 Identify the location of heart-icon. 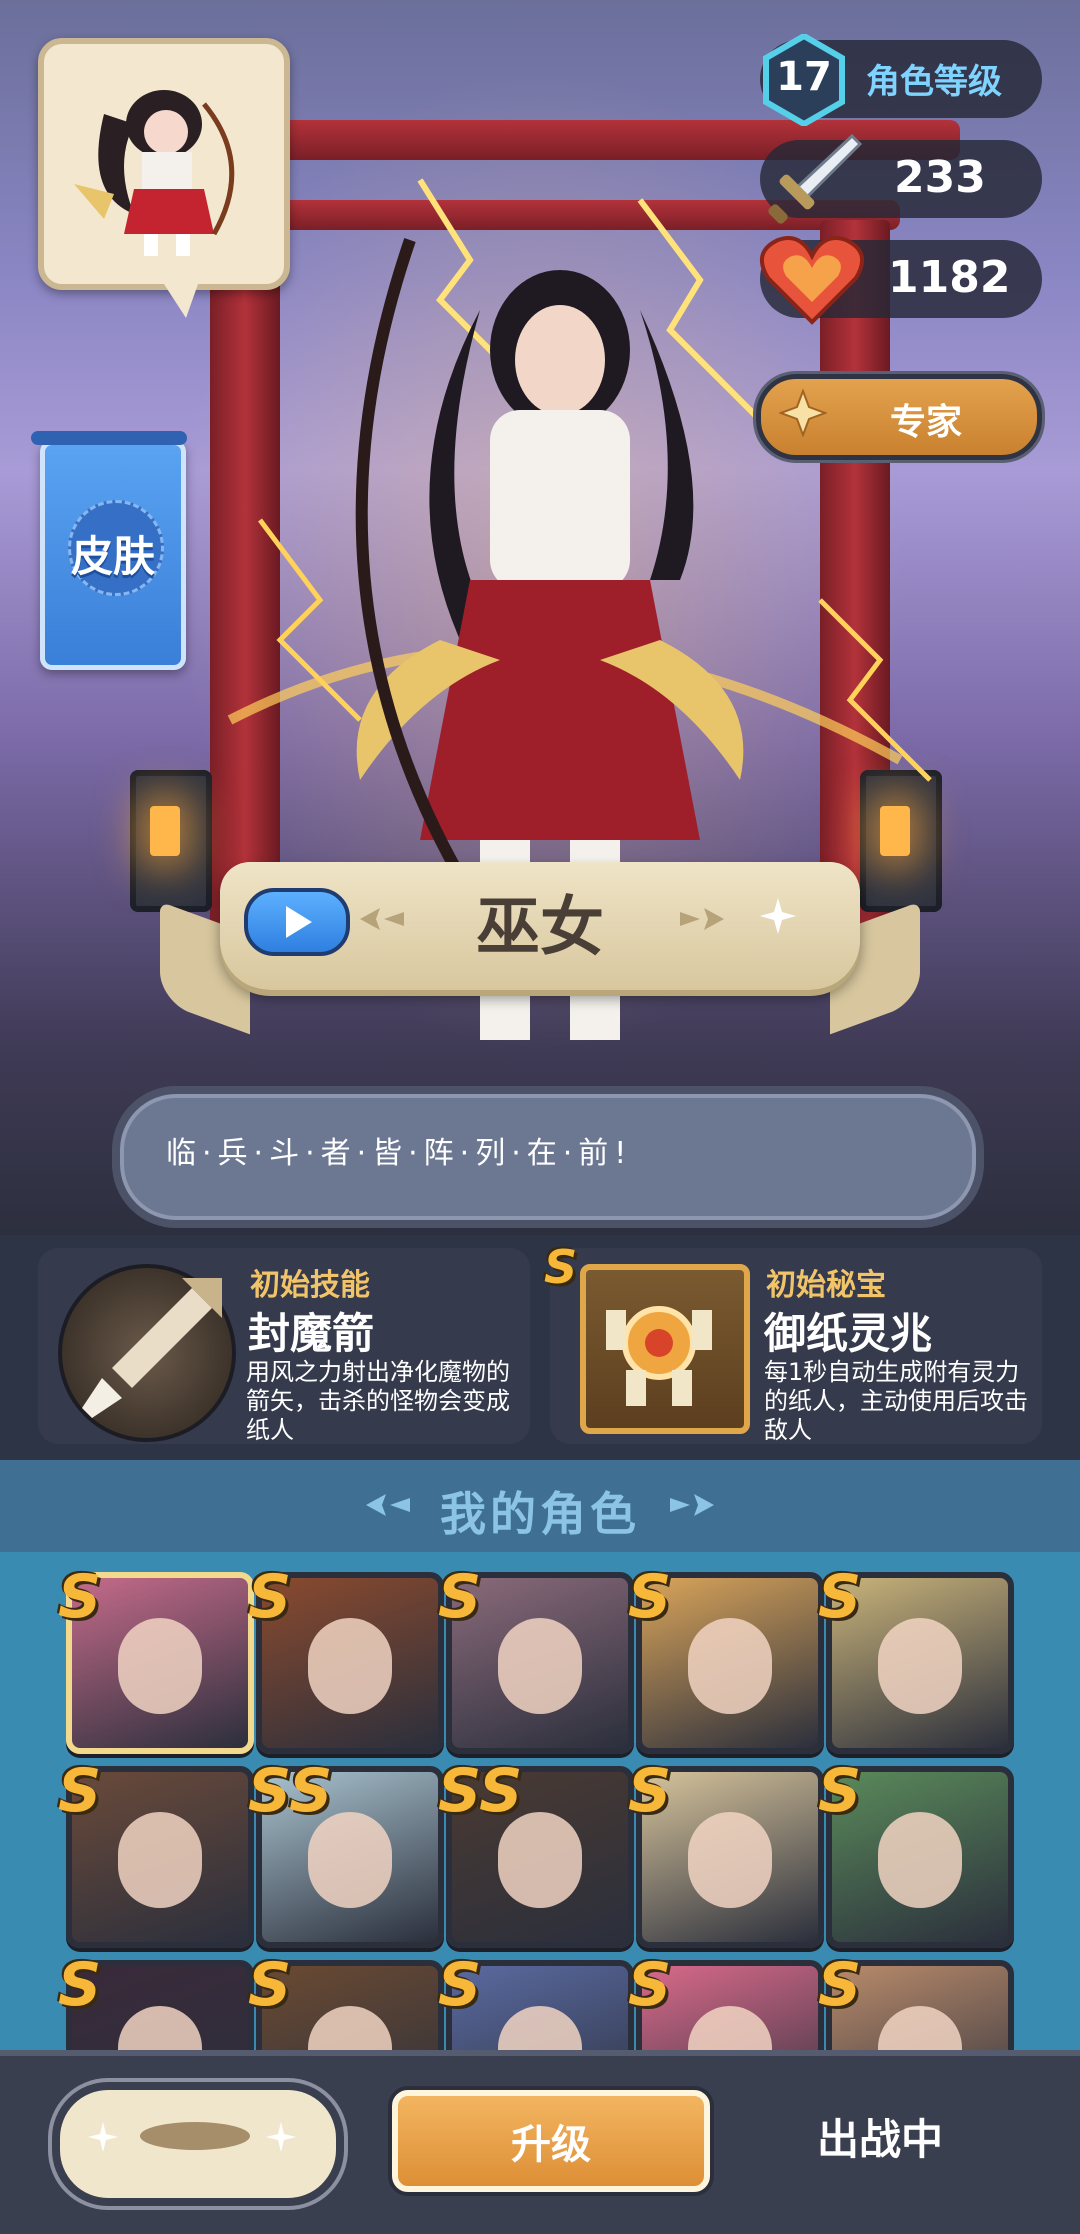
(812, 280).